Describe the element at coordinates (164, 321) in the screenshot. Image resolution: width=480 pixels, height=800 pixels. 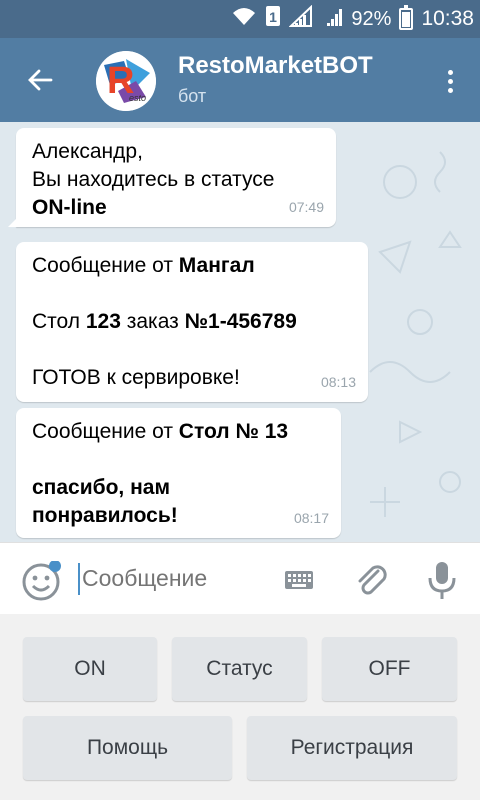
I see `message-text: Стол 123 заказ №1-456789` at that location.